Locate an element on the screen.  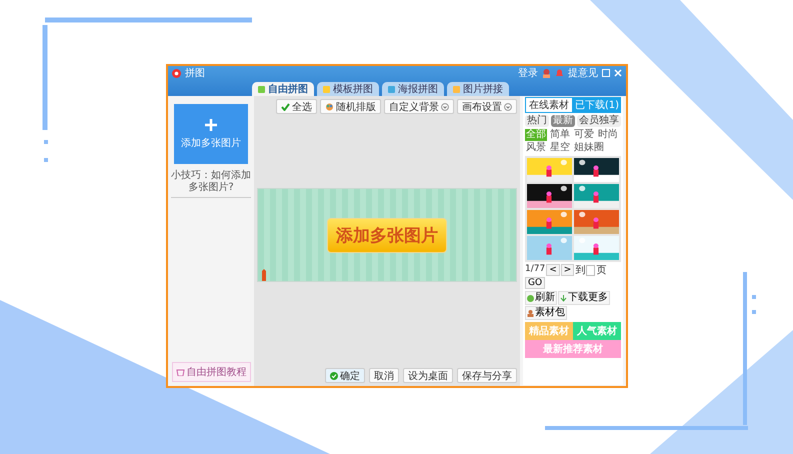
maximize-icon is located at coordinates (606, 73).